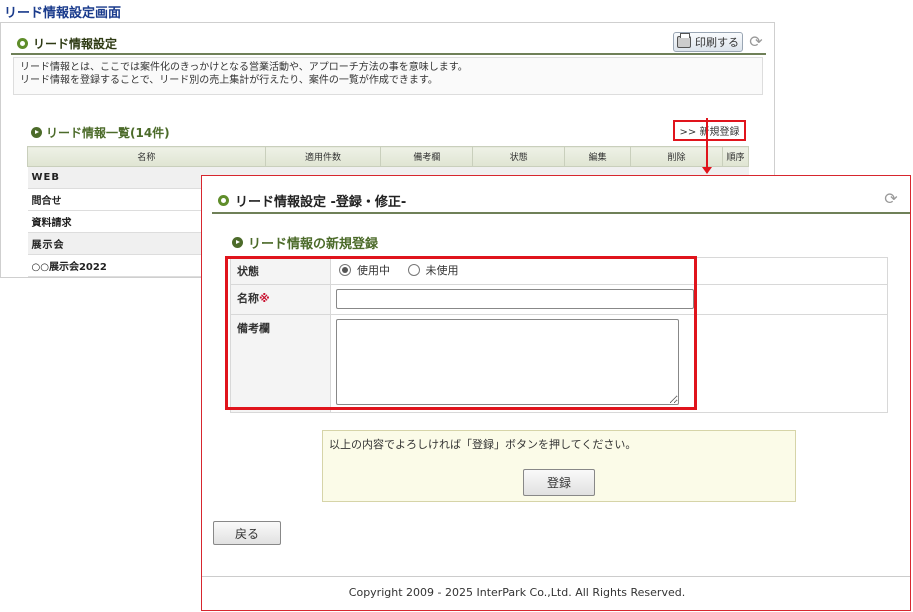 This screenshot has width=913, height=612. I want to click on new-register-button: >> 新規登録, so click(709, 130).